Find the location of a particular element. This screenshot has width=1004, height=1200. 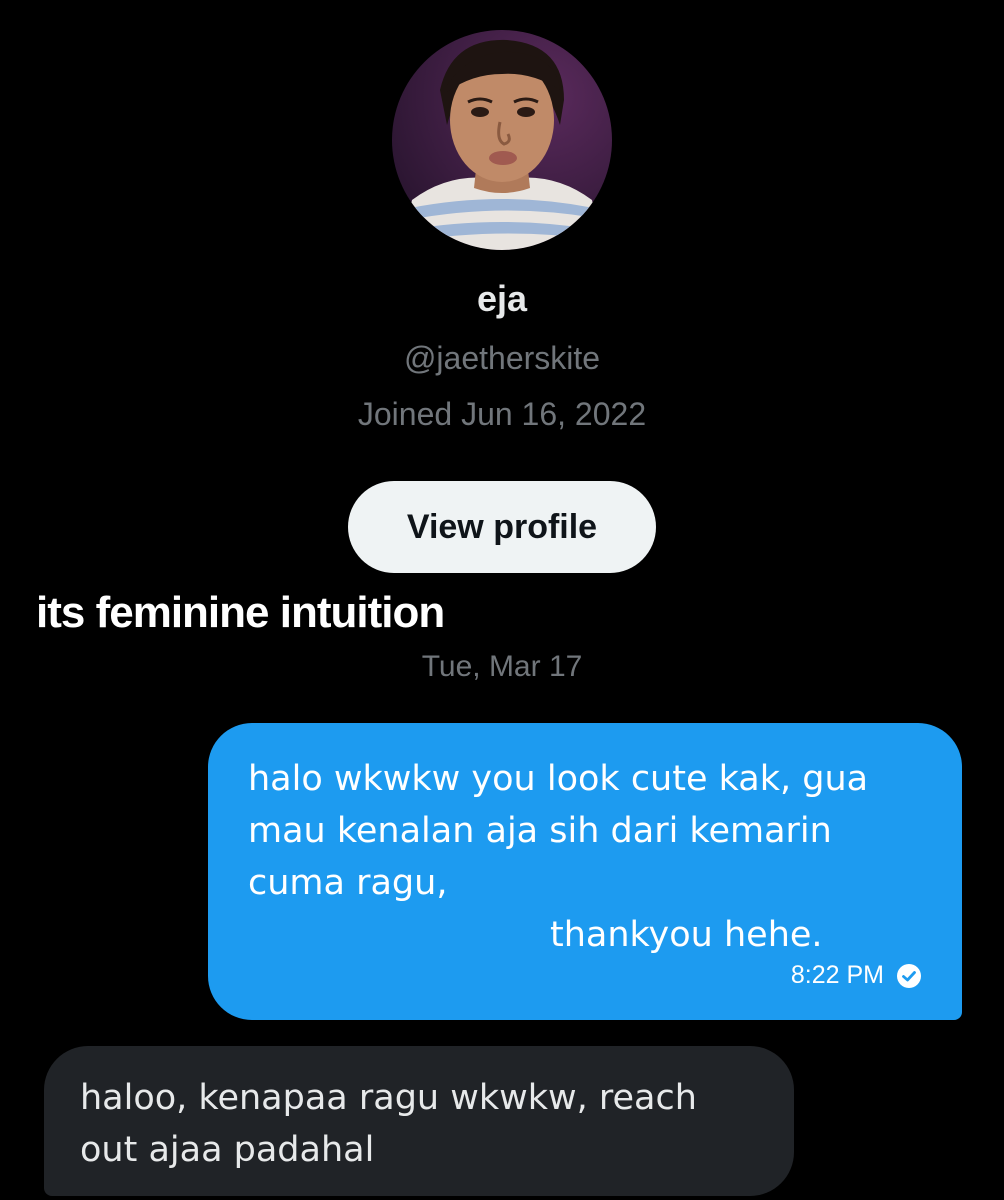

message-meta: 8:22 PM is located at coordinates (856, 975).